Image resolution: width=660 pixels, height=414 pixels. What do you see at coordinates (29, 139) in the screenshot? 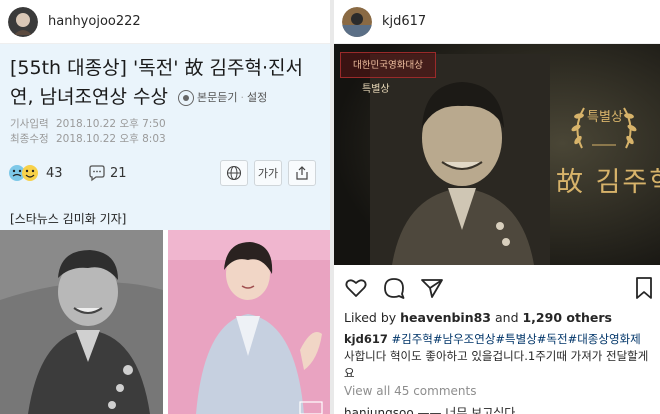
I see `modified-label: 최종수정` at bounding box center [29, 139].